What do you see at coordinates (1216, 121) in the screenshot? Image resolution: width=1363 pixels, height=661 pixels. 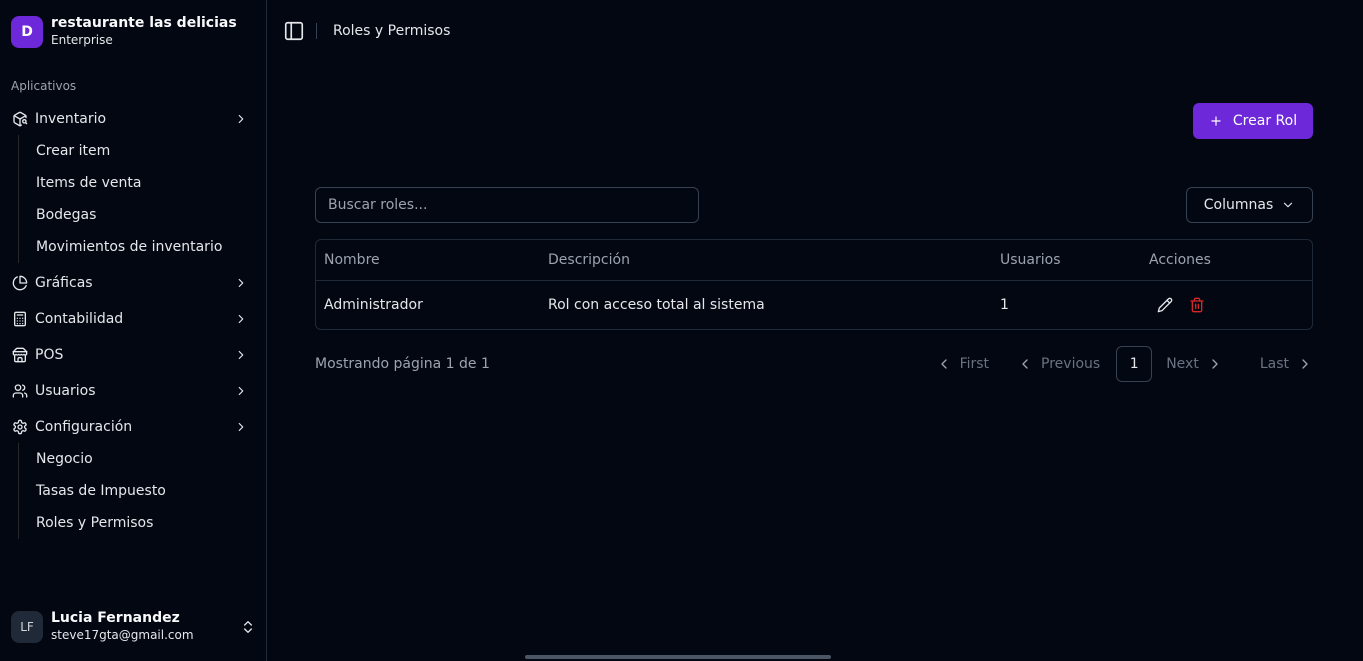 I see `plus-icon` at bounding box center [1216, 121].